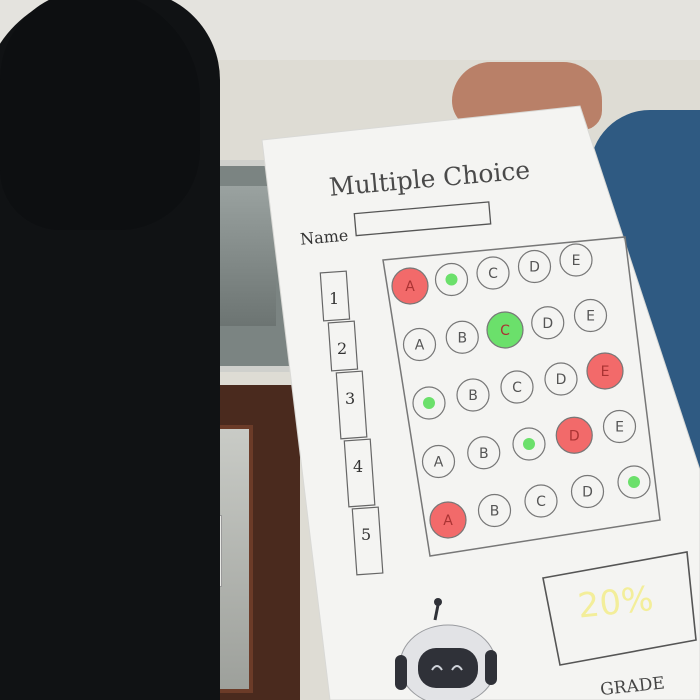  I want to click on question-number: 4, so click(358, 466).